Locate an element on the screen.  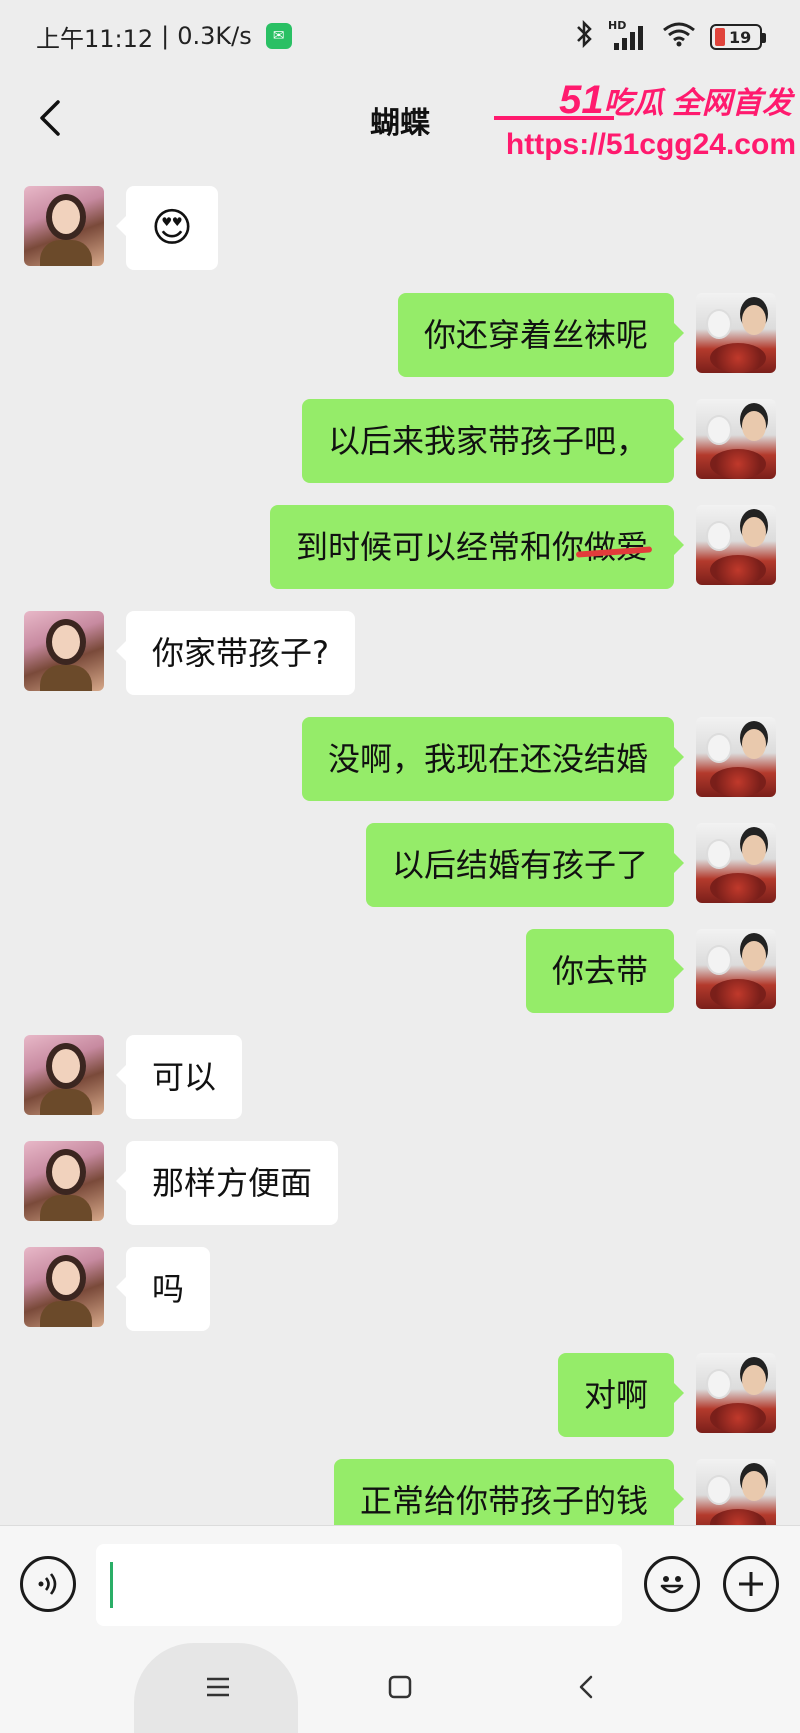
battery-fill is located at coordinates (720, 37).